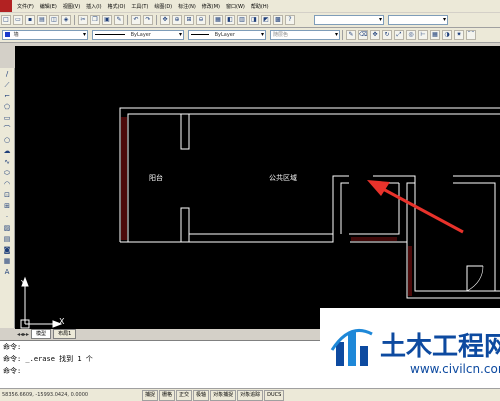 This screenshot has width=500, height=401. I want to click on new-file-icon: □, so click(6, 20).